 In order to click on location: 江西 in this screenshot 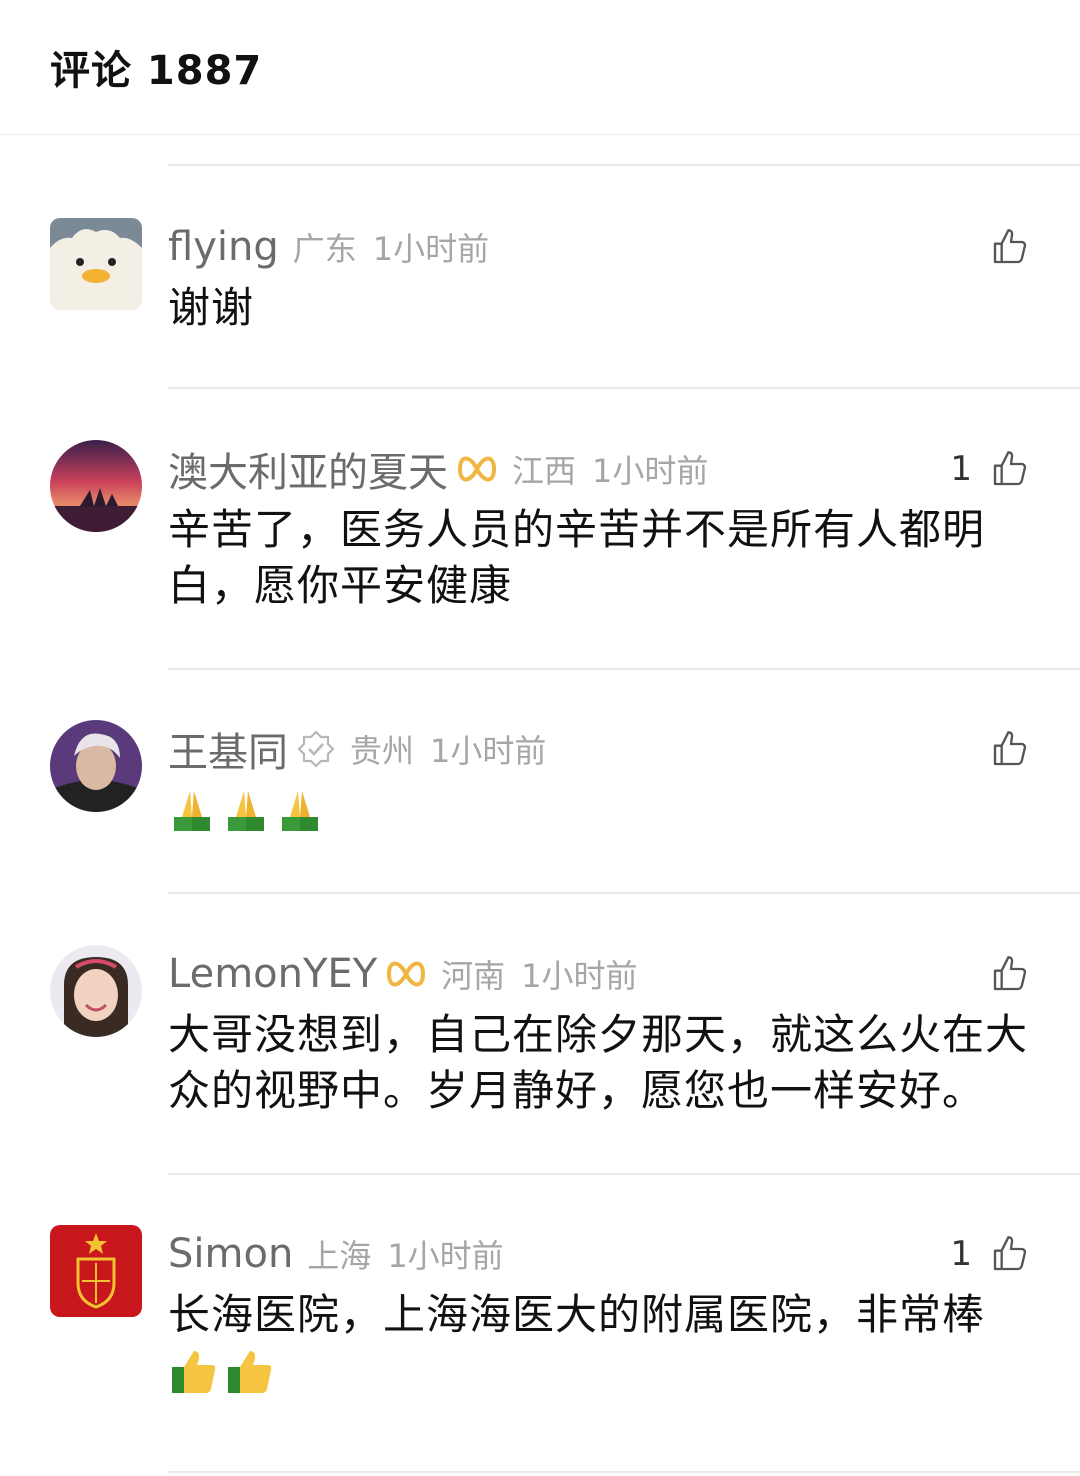, I will do `click(544, 471)`.